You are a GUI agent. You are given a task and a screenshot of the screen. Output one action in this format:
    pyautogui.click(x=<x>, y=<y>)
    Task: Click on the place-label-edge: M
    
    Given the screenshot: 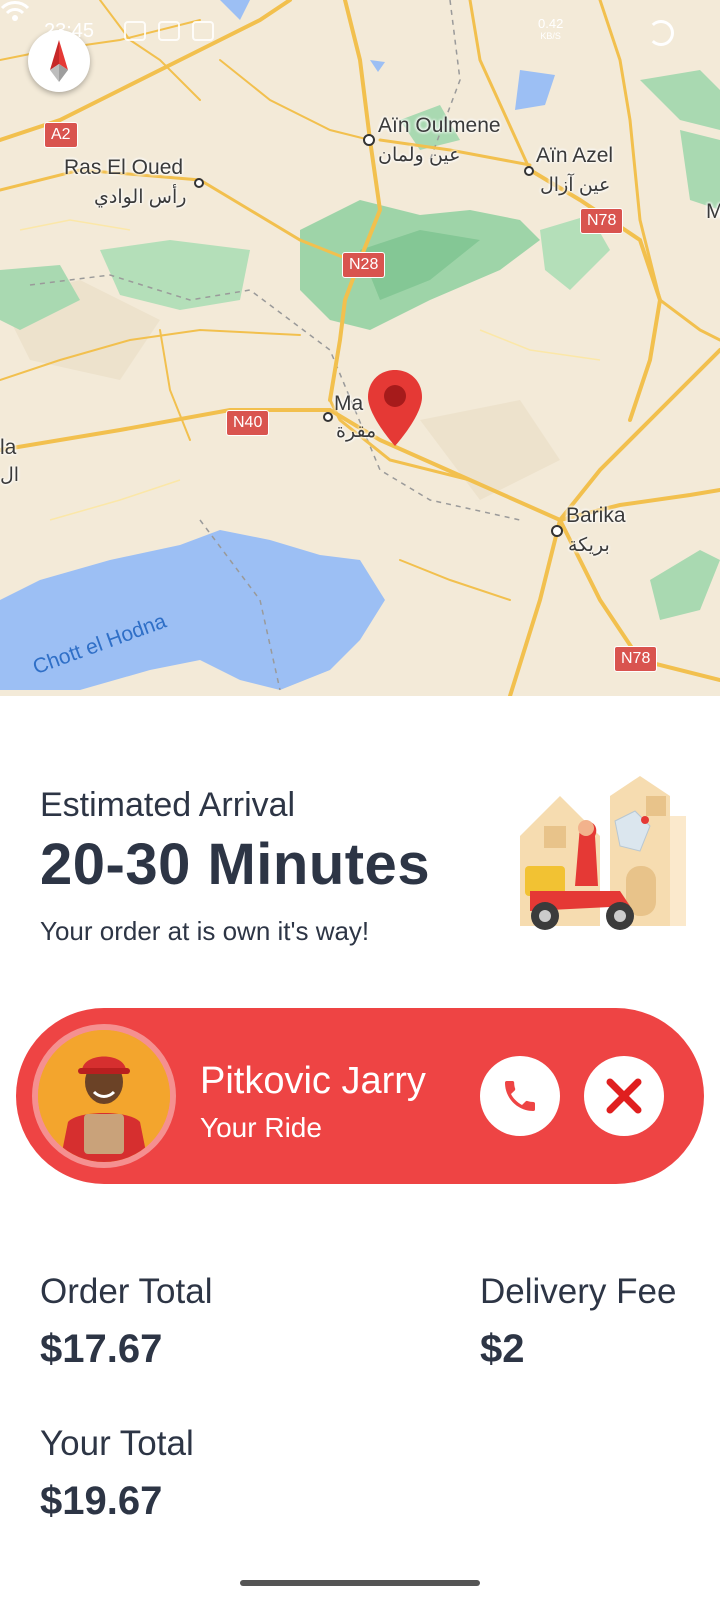 What is the action you would take?
    pyautogui.click(x=713, y=211)
    